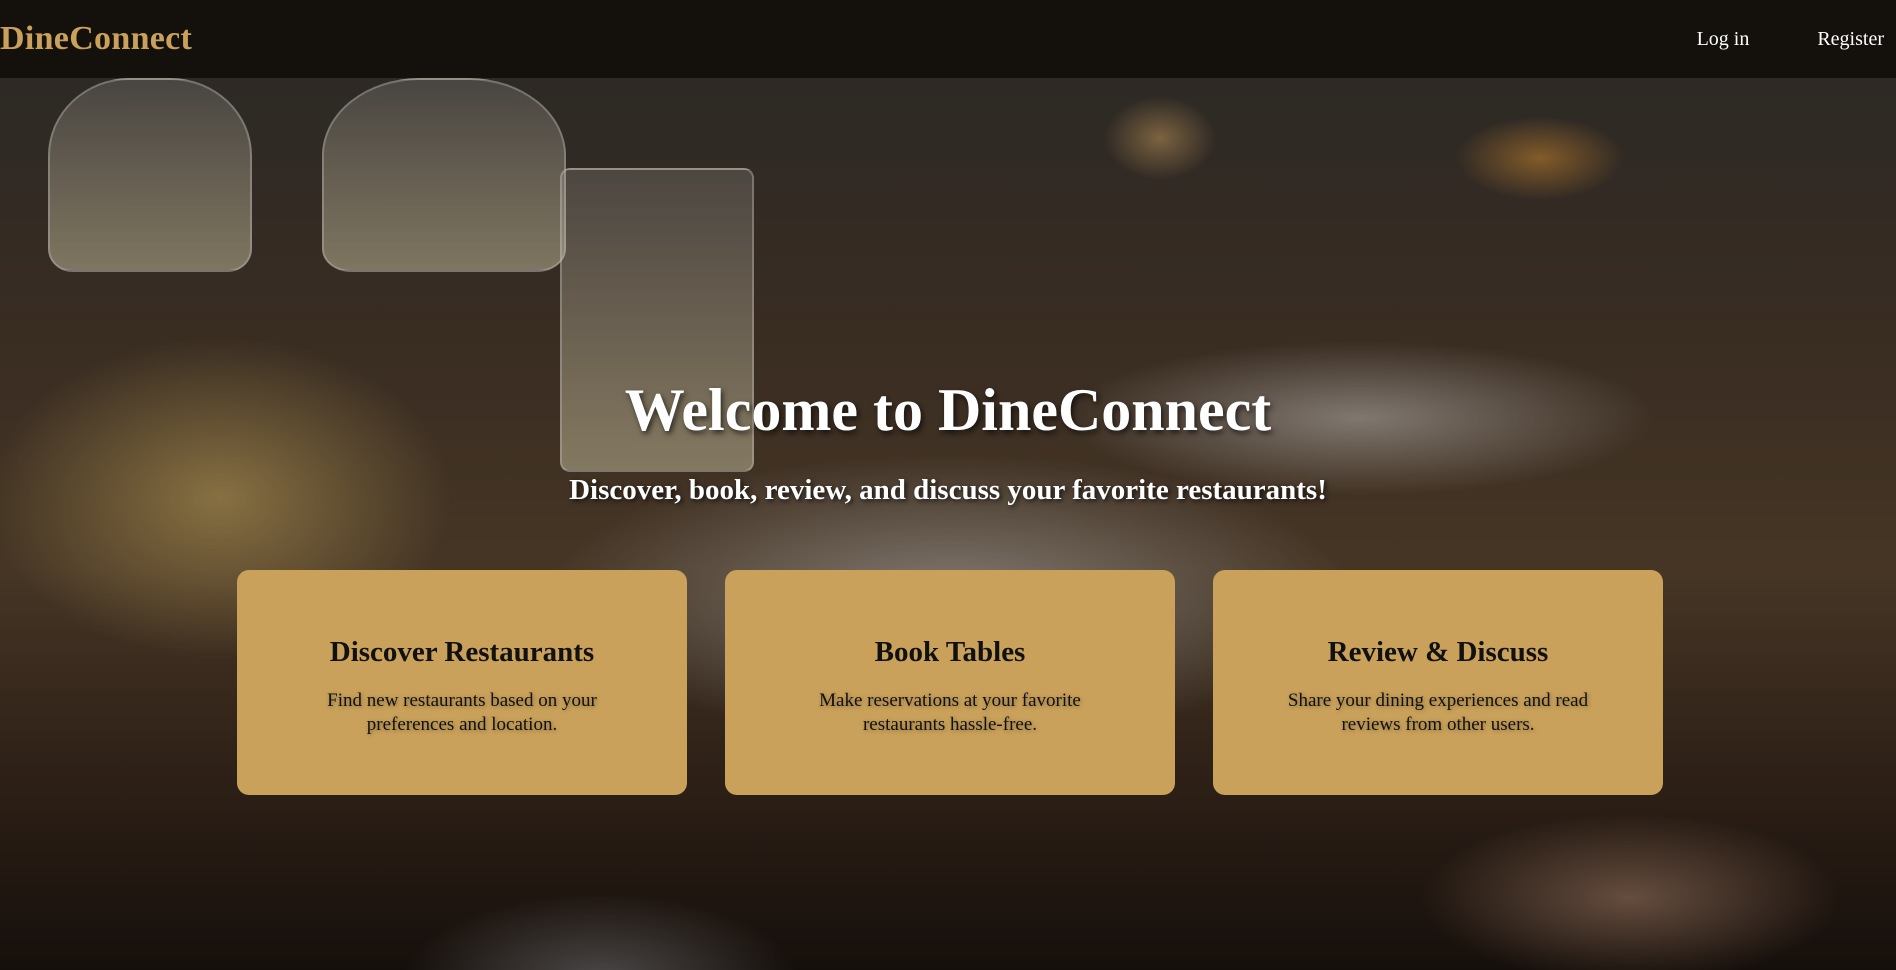 The height and width of the screenshot is (970, 1896). I want to click on feature-card-title: Discover Restaurants, so click(462, 652).